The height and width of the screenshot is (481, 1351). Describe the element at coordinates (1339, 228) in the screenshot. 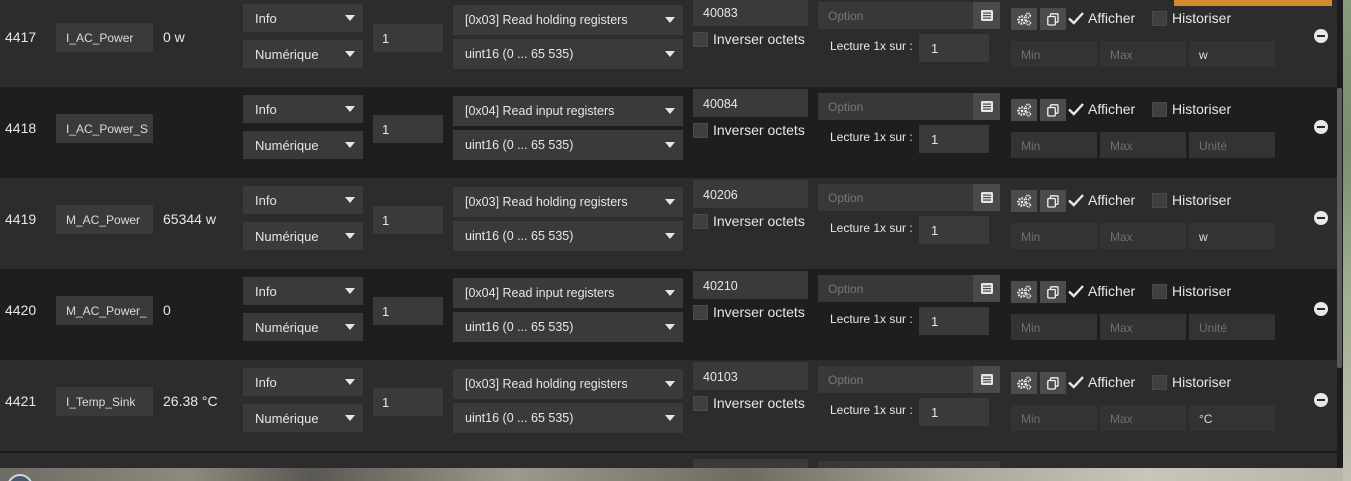

I see `vertical-scrollbar-thumb` at that location.